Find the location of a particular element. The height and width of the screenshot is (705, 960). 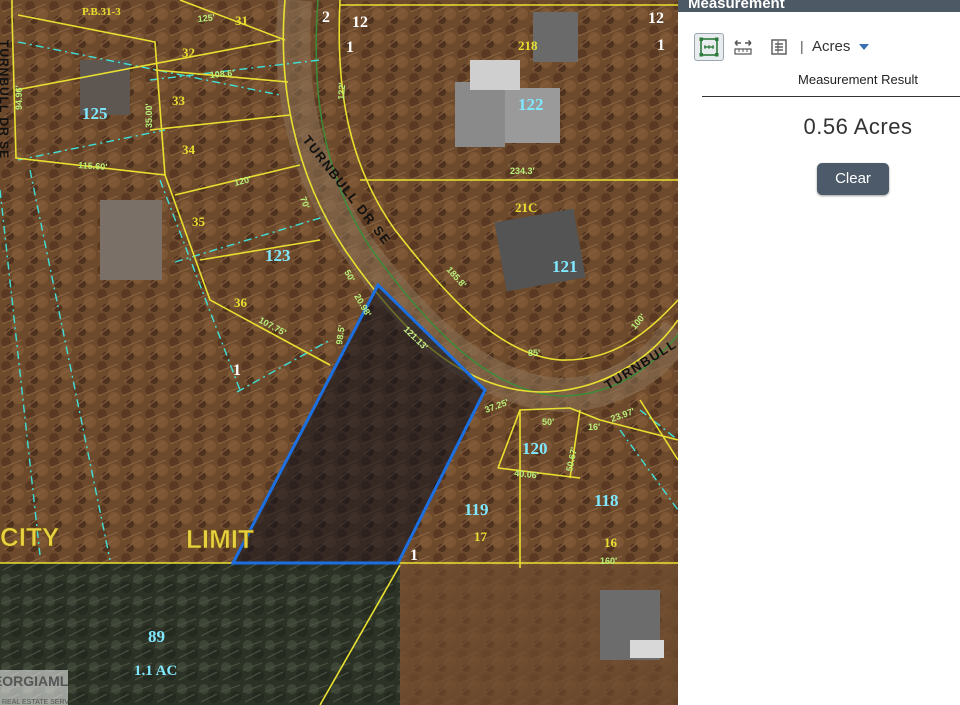

location-tool-button is located at coordinates (779, 47).